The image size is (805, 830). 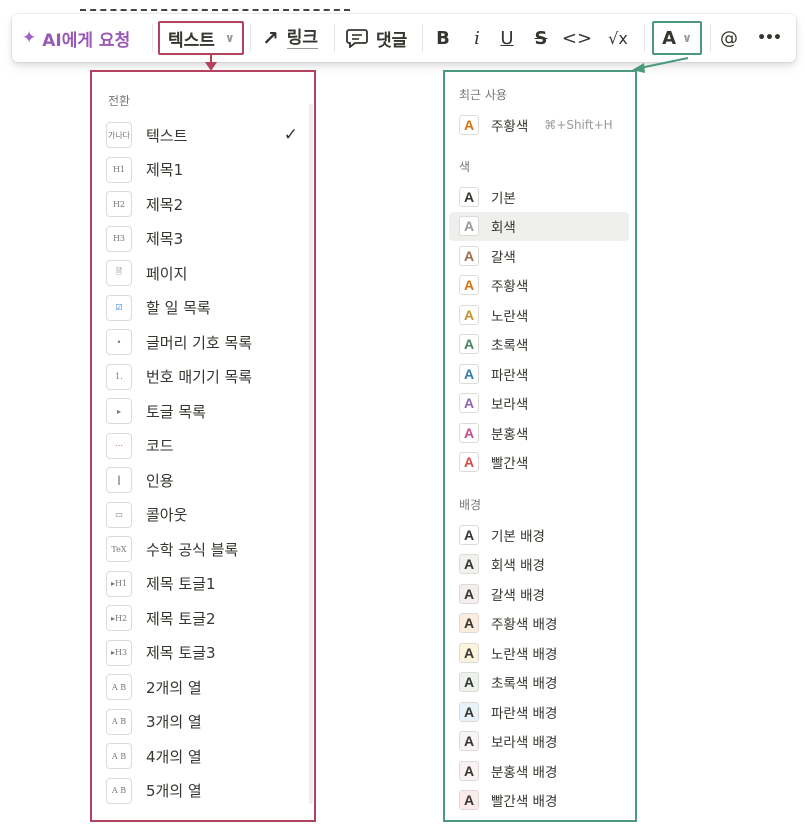 I want to click on turn-into-item-label: 코드, so click(x=160, y=446).